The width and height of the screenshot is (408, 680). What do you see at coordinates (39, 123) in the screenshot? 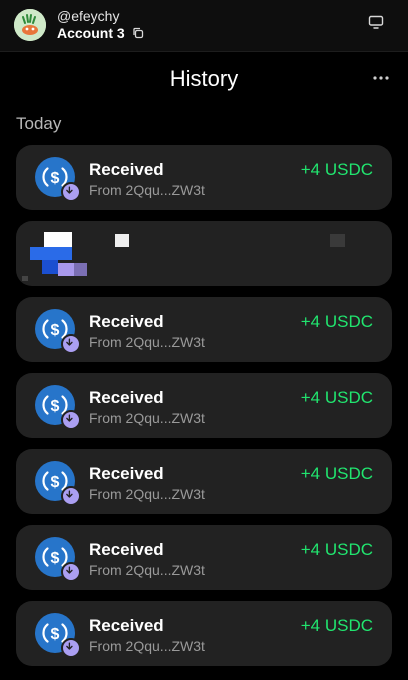
I see `section-label-today: Today` at bounding box center [39, 123].